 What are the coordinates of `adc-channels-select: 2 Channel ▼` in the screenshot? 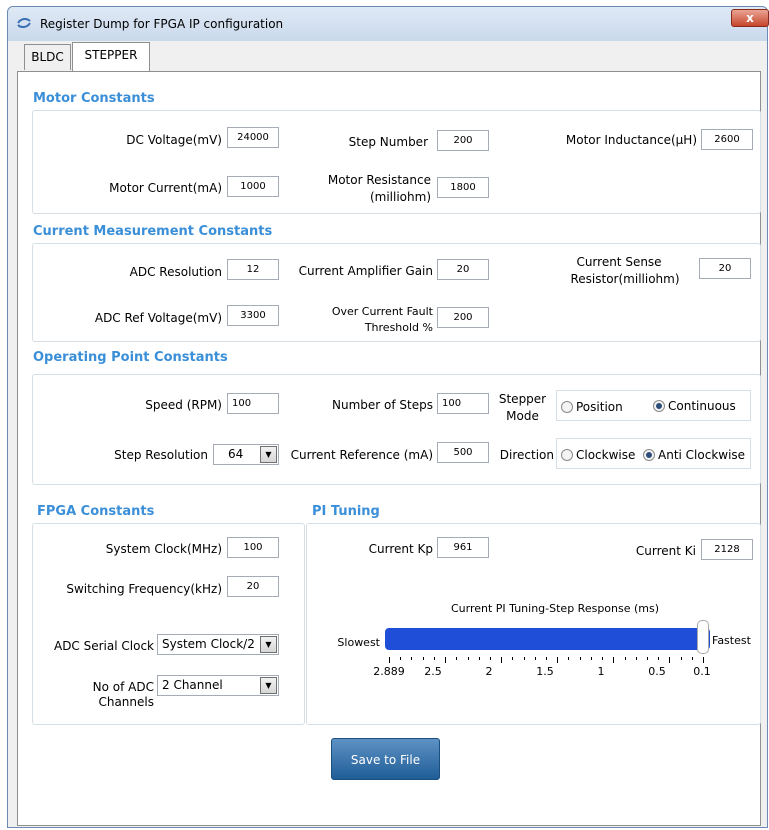 It's located at (218, 685).